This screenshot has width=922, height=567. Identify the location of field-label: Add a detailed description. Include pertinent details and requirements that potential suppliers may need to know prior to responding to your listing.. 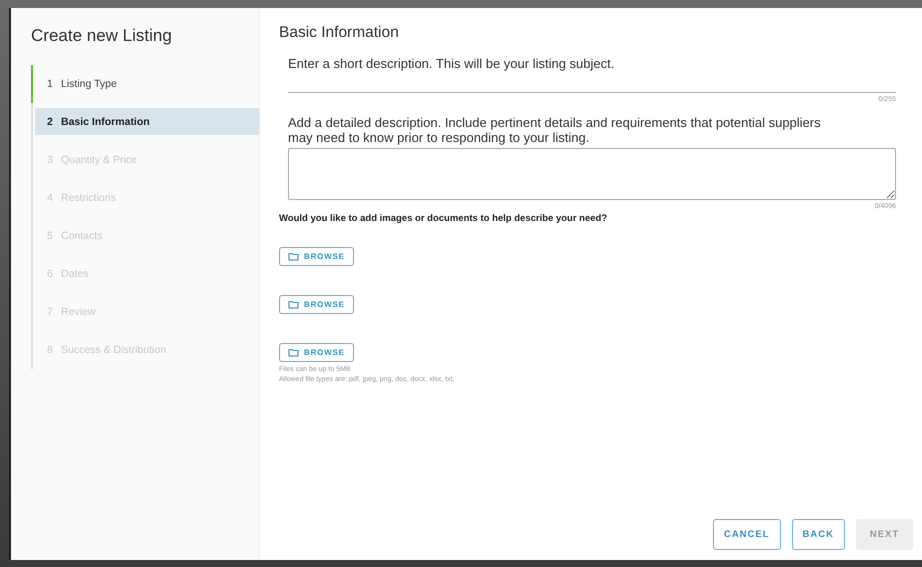
(555, 130).